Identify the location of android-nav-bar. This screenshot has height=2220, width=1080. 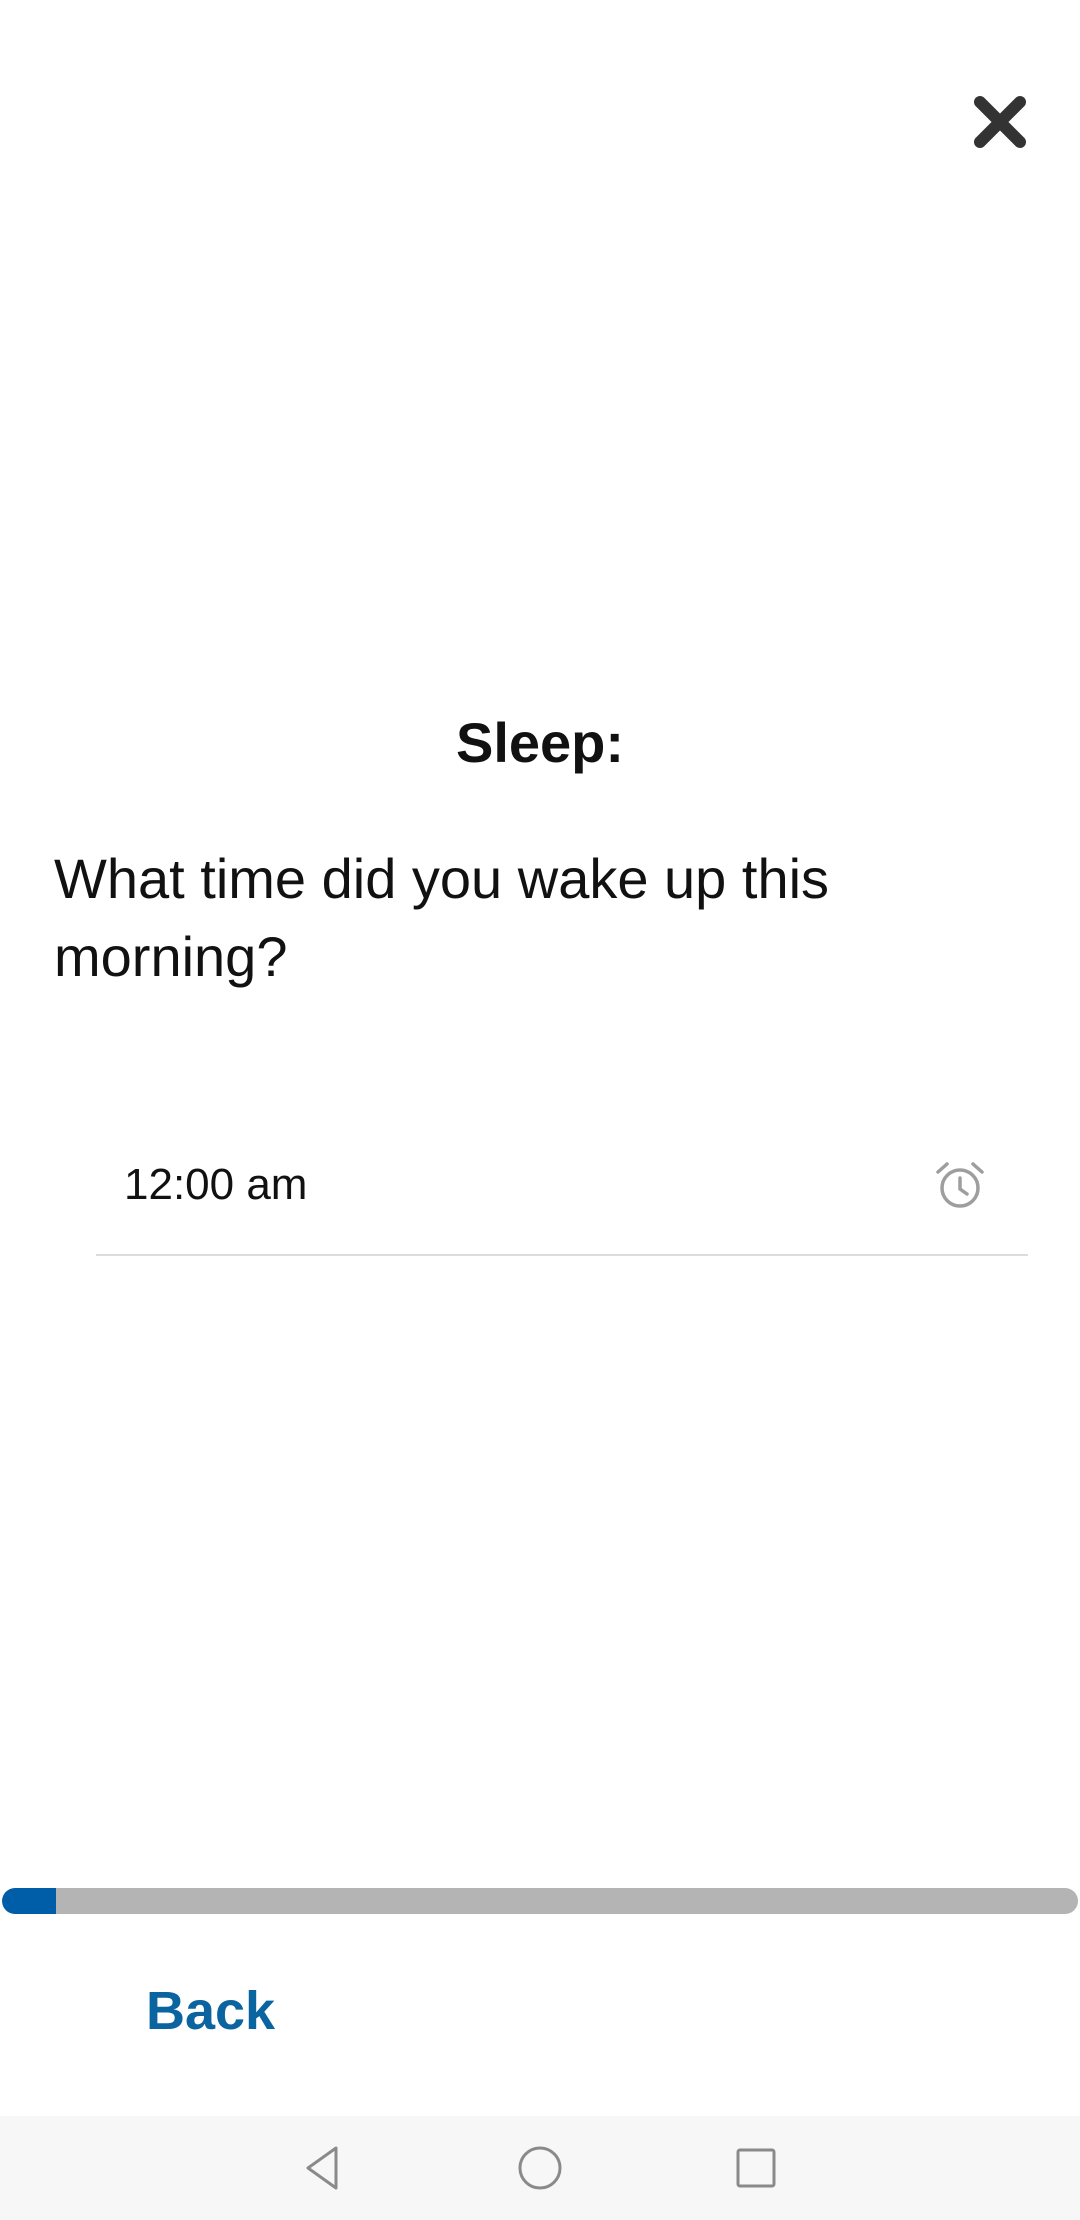
(540, 2168).